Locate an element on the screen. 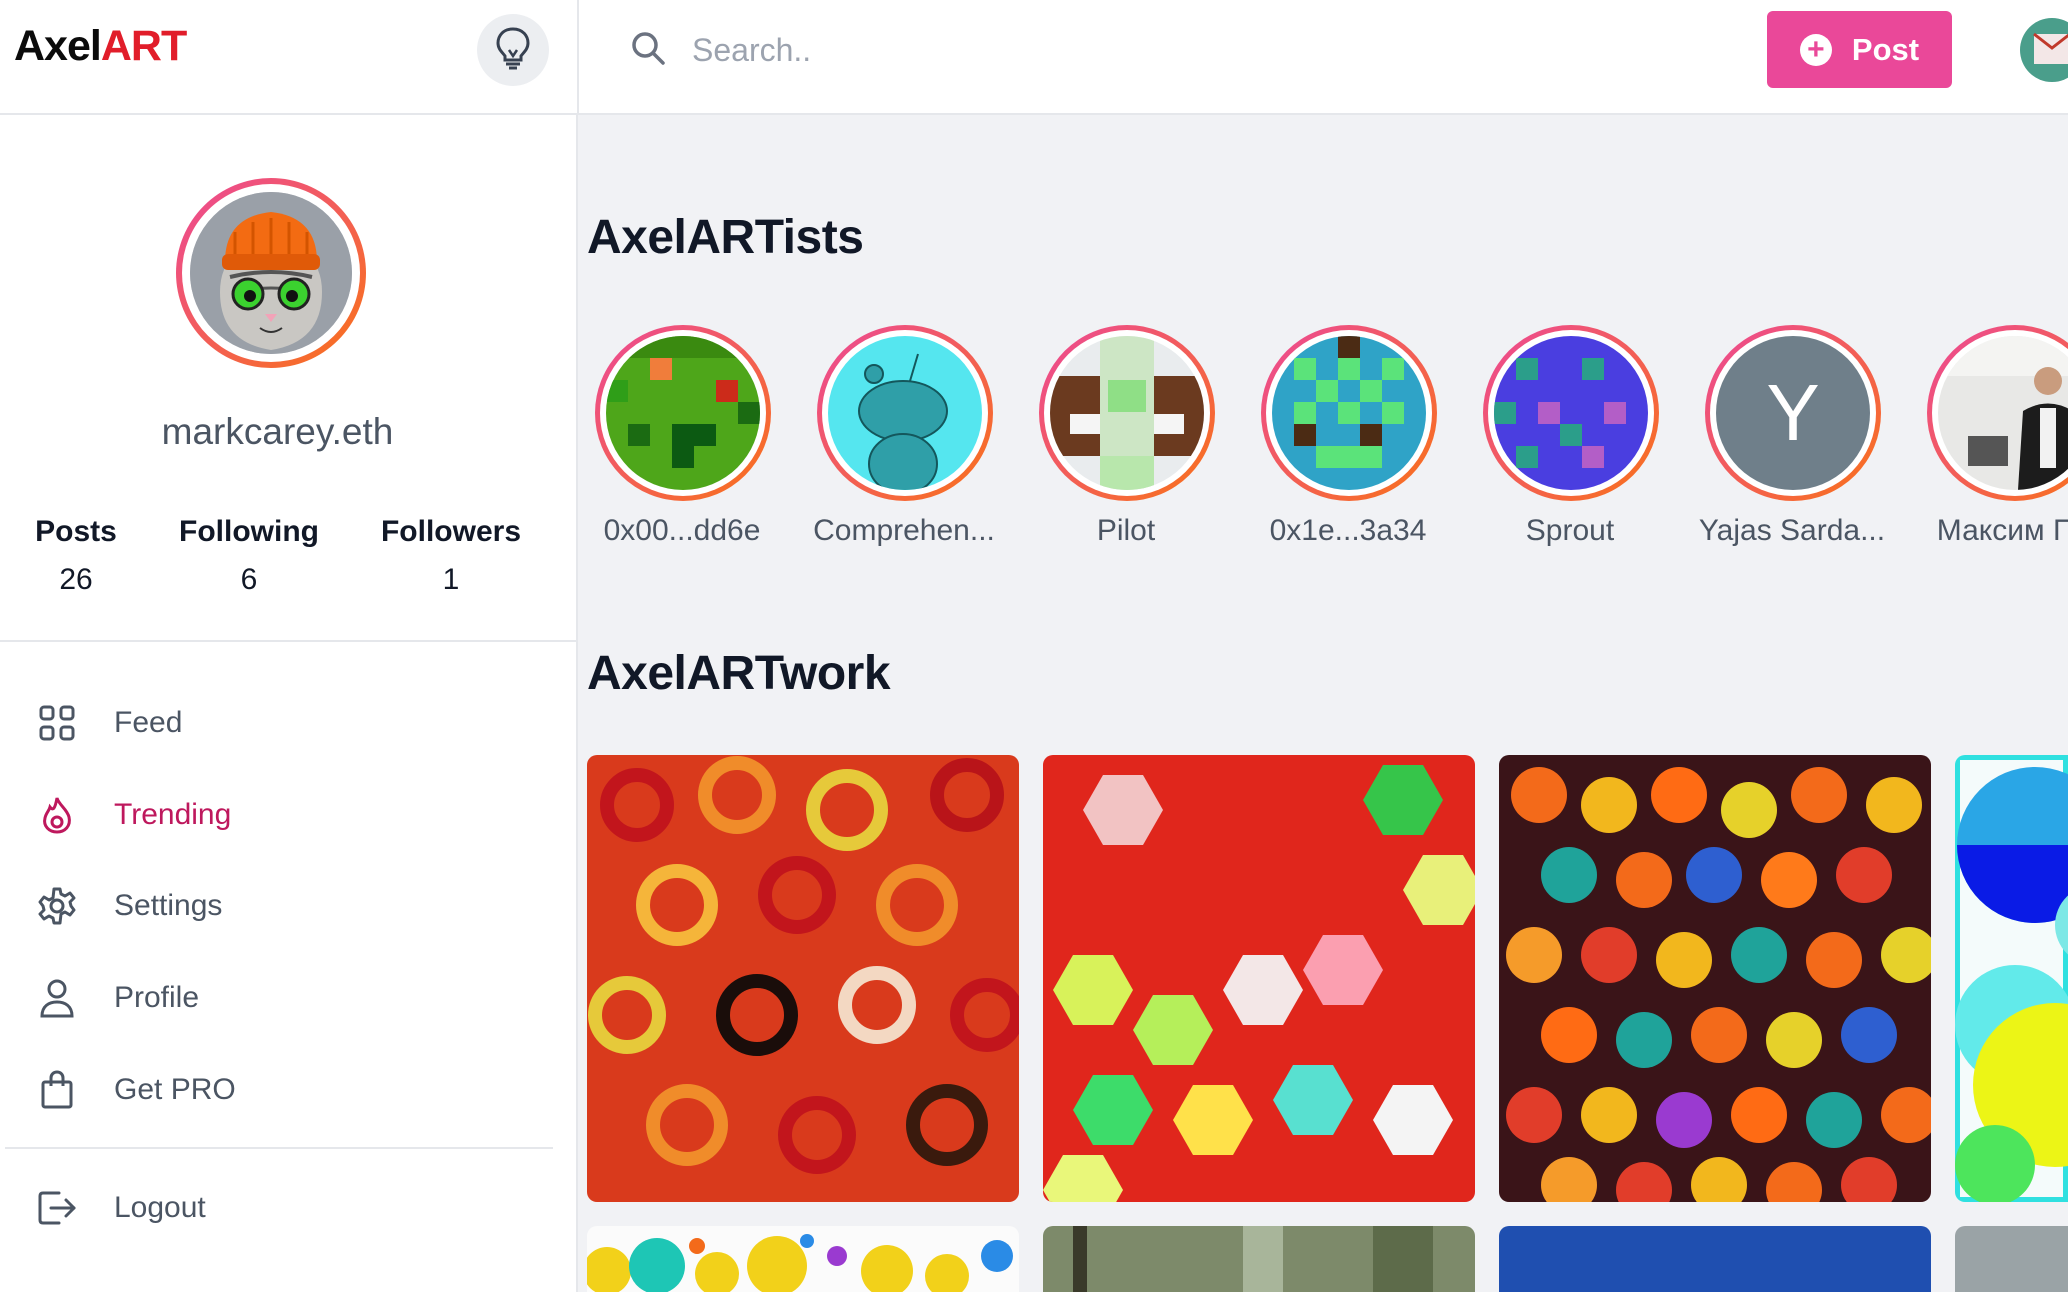 The width and height of the screenshot is (2068, 1292). plus-icon: + is located at coordinates (1815, 49).